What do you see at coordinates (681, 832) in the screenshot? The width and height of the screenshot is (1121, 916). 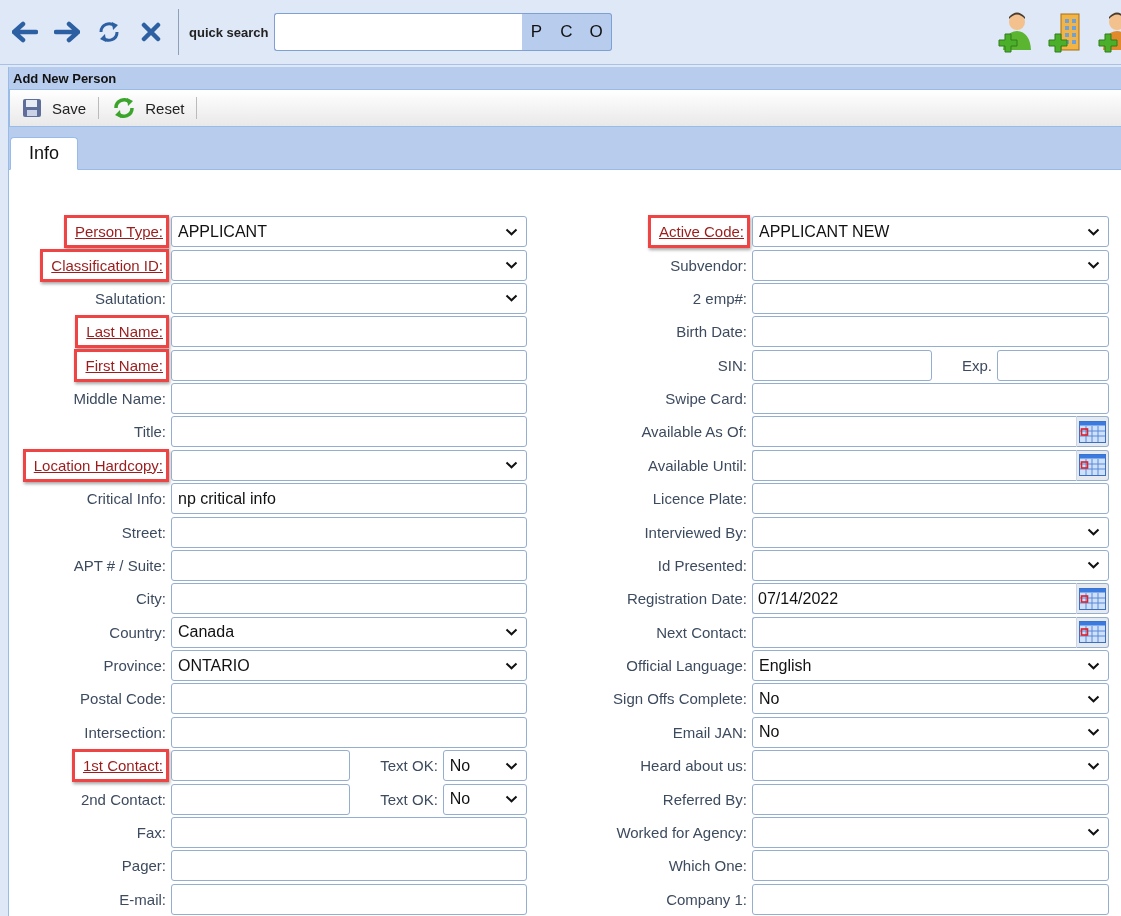 I see `field-label: Worked for Agency:` at bounding box center [681, 832].